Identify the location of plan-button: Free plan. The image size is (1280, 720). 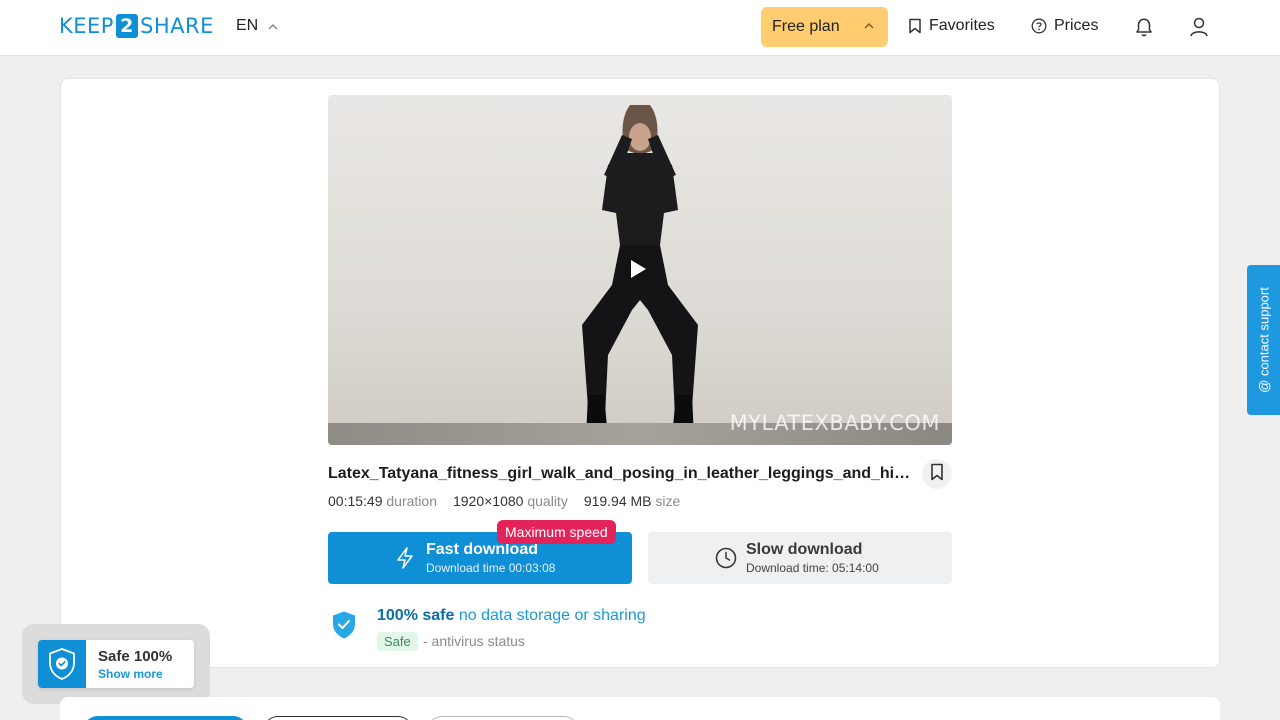
(824, 27).